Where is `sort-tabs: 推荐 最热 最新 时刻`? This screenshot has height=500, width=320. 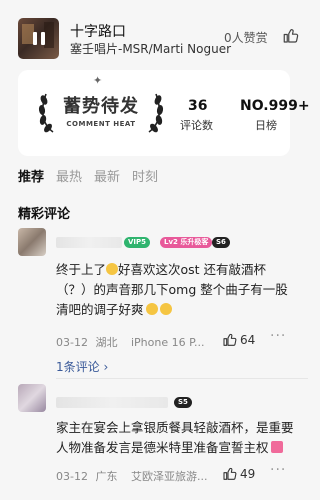 sort-tabs: 推荐 最热 最新 时刻 is located at coordinates (88, 175).